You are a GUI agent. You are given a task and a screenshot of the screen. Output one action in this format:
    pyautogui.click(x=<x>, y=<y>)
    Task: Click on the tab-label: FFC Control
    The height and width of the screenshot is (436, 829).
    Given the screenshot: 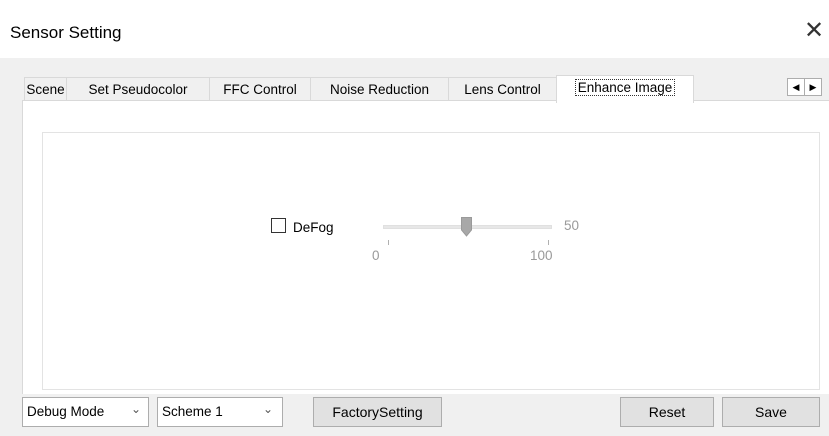 What is the action you would take?
    pyautogui.click(x=260, y=89)
    